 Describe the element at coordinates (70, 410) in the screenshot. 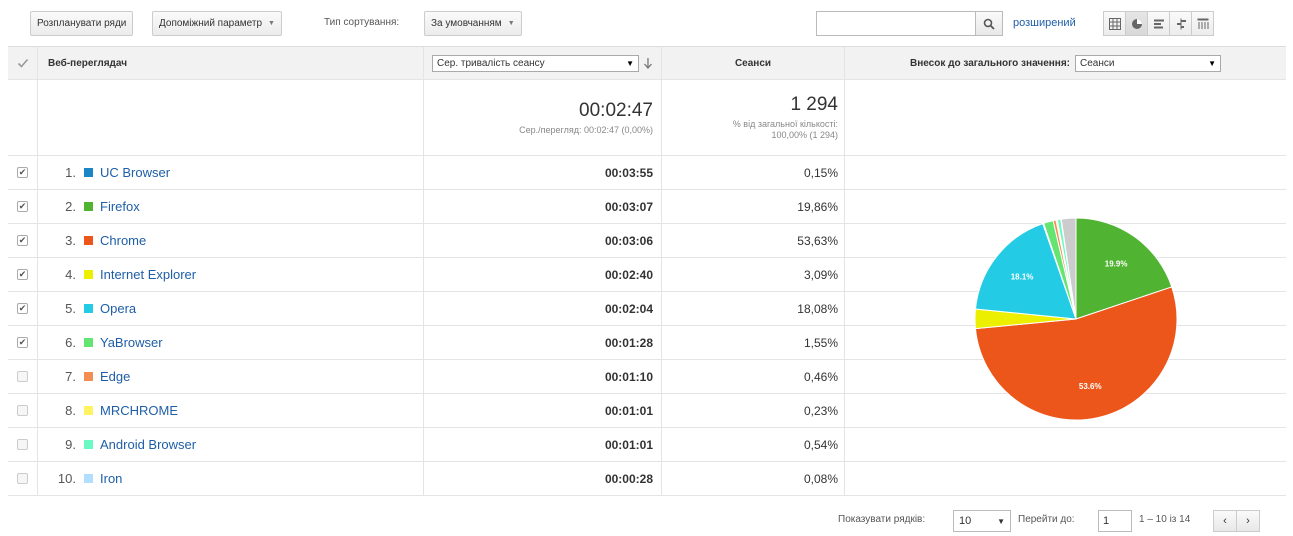

I see `row-rank: 8.` at that location.